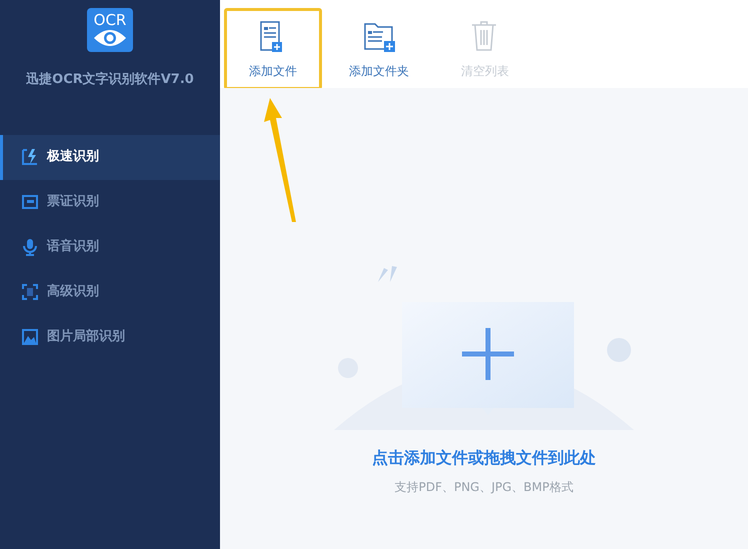 This screenshot has height=549, width=748. I want to click on sidebar-item: 极速识别, so click(110, 157).